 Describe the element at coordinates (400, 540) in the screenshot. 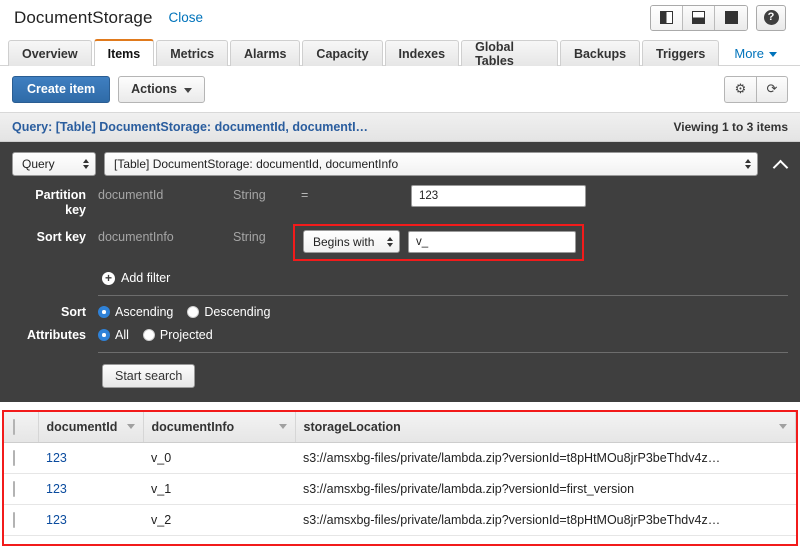

I see `table-bottom-spacer` at that location.